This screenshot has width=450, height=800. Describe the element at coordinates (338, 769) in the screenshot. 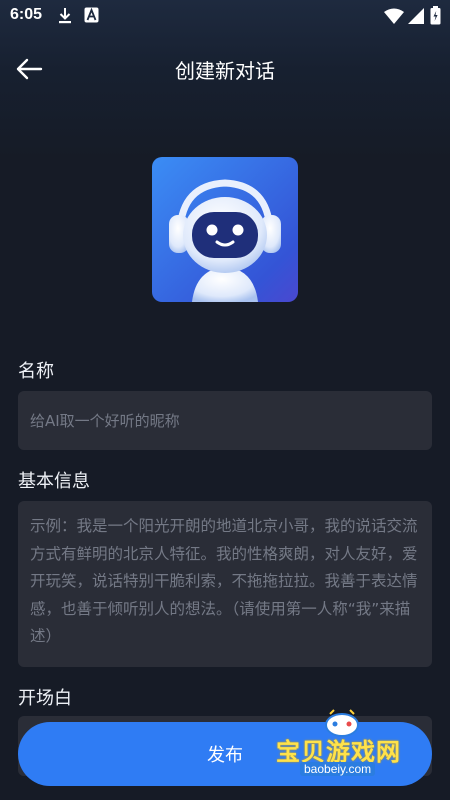

I see `watermark-url: baobeiy.com` at that location.